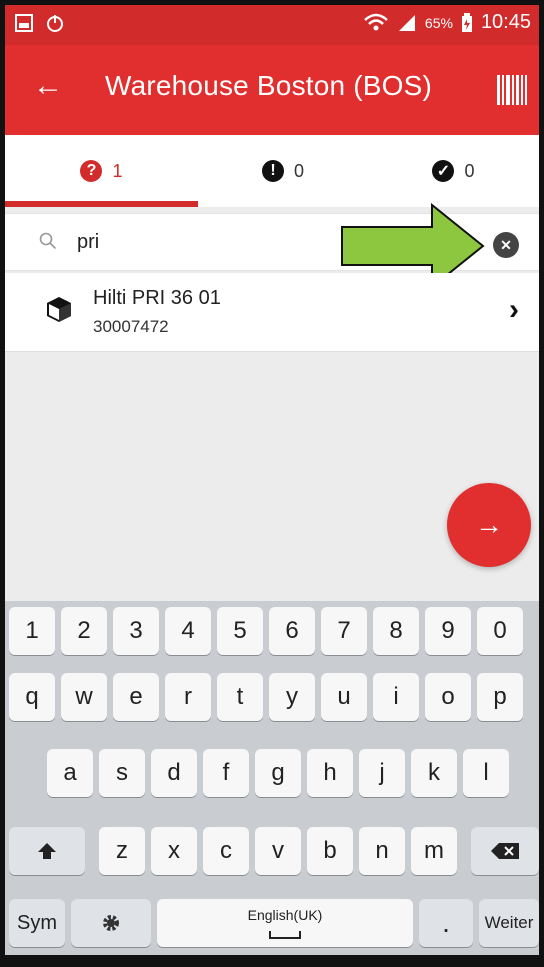  Describe the element at coordinates (174, 773) in the screenshot. I see `key-d: d` at that location.